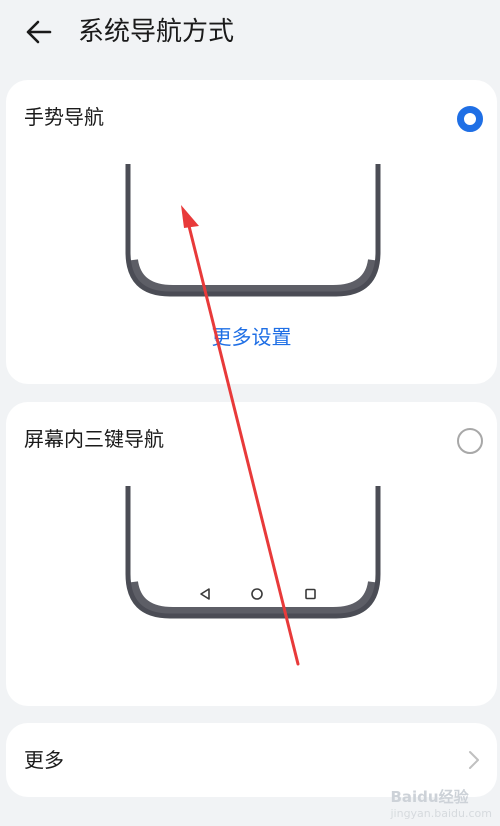 Image resolution: width=500 pixels, height=826 pixels. I want to click on three-key-phone-illustration, so click(253, 552).